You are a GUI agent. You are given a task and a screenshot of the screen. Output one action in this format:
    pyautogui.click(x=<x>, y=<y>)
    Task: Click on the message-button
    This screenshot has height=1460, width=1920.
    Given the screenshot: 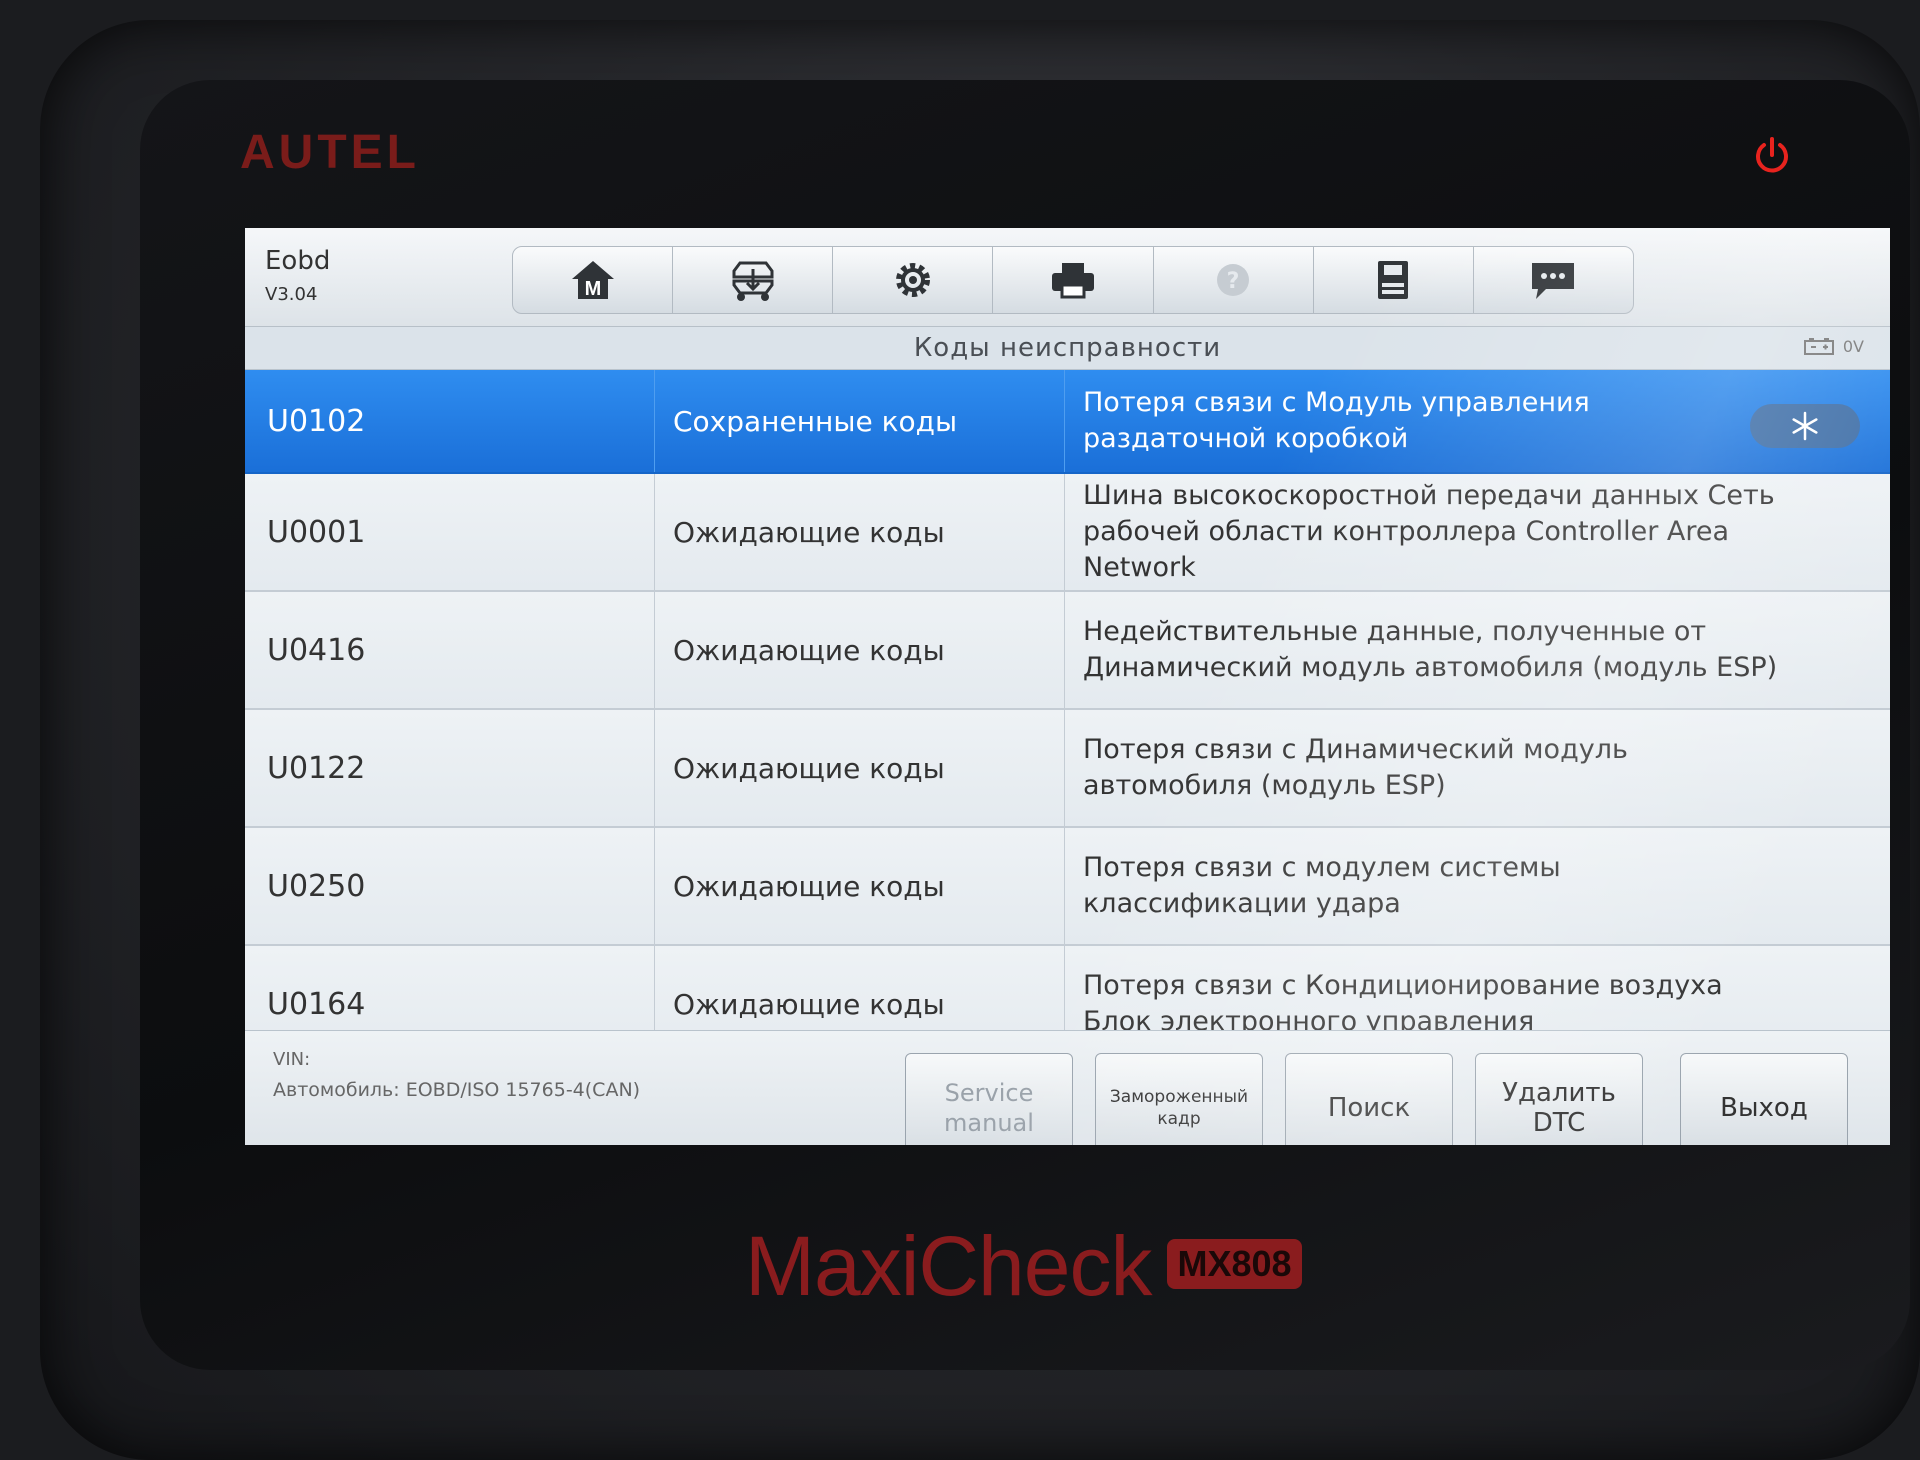 What is the action you would take?
    pyautogui.click(x=1553, y=280)
    